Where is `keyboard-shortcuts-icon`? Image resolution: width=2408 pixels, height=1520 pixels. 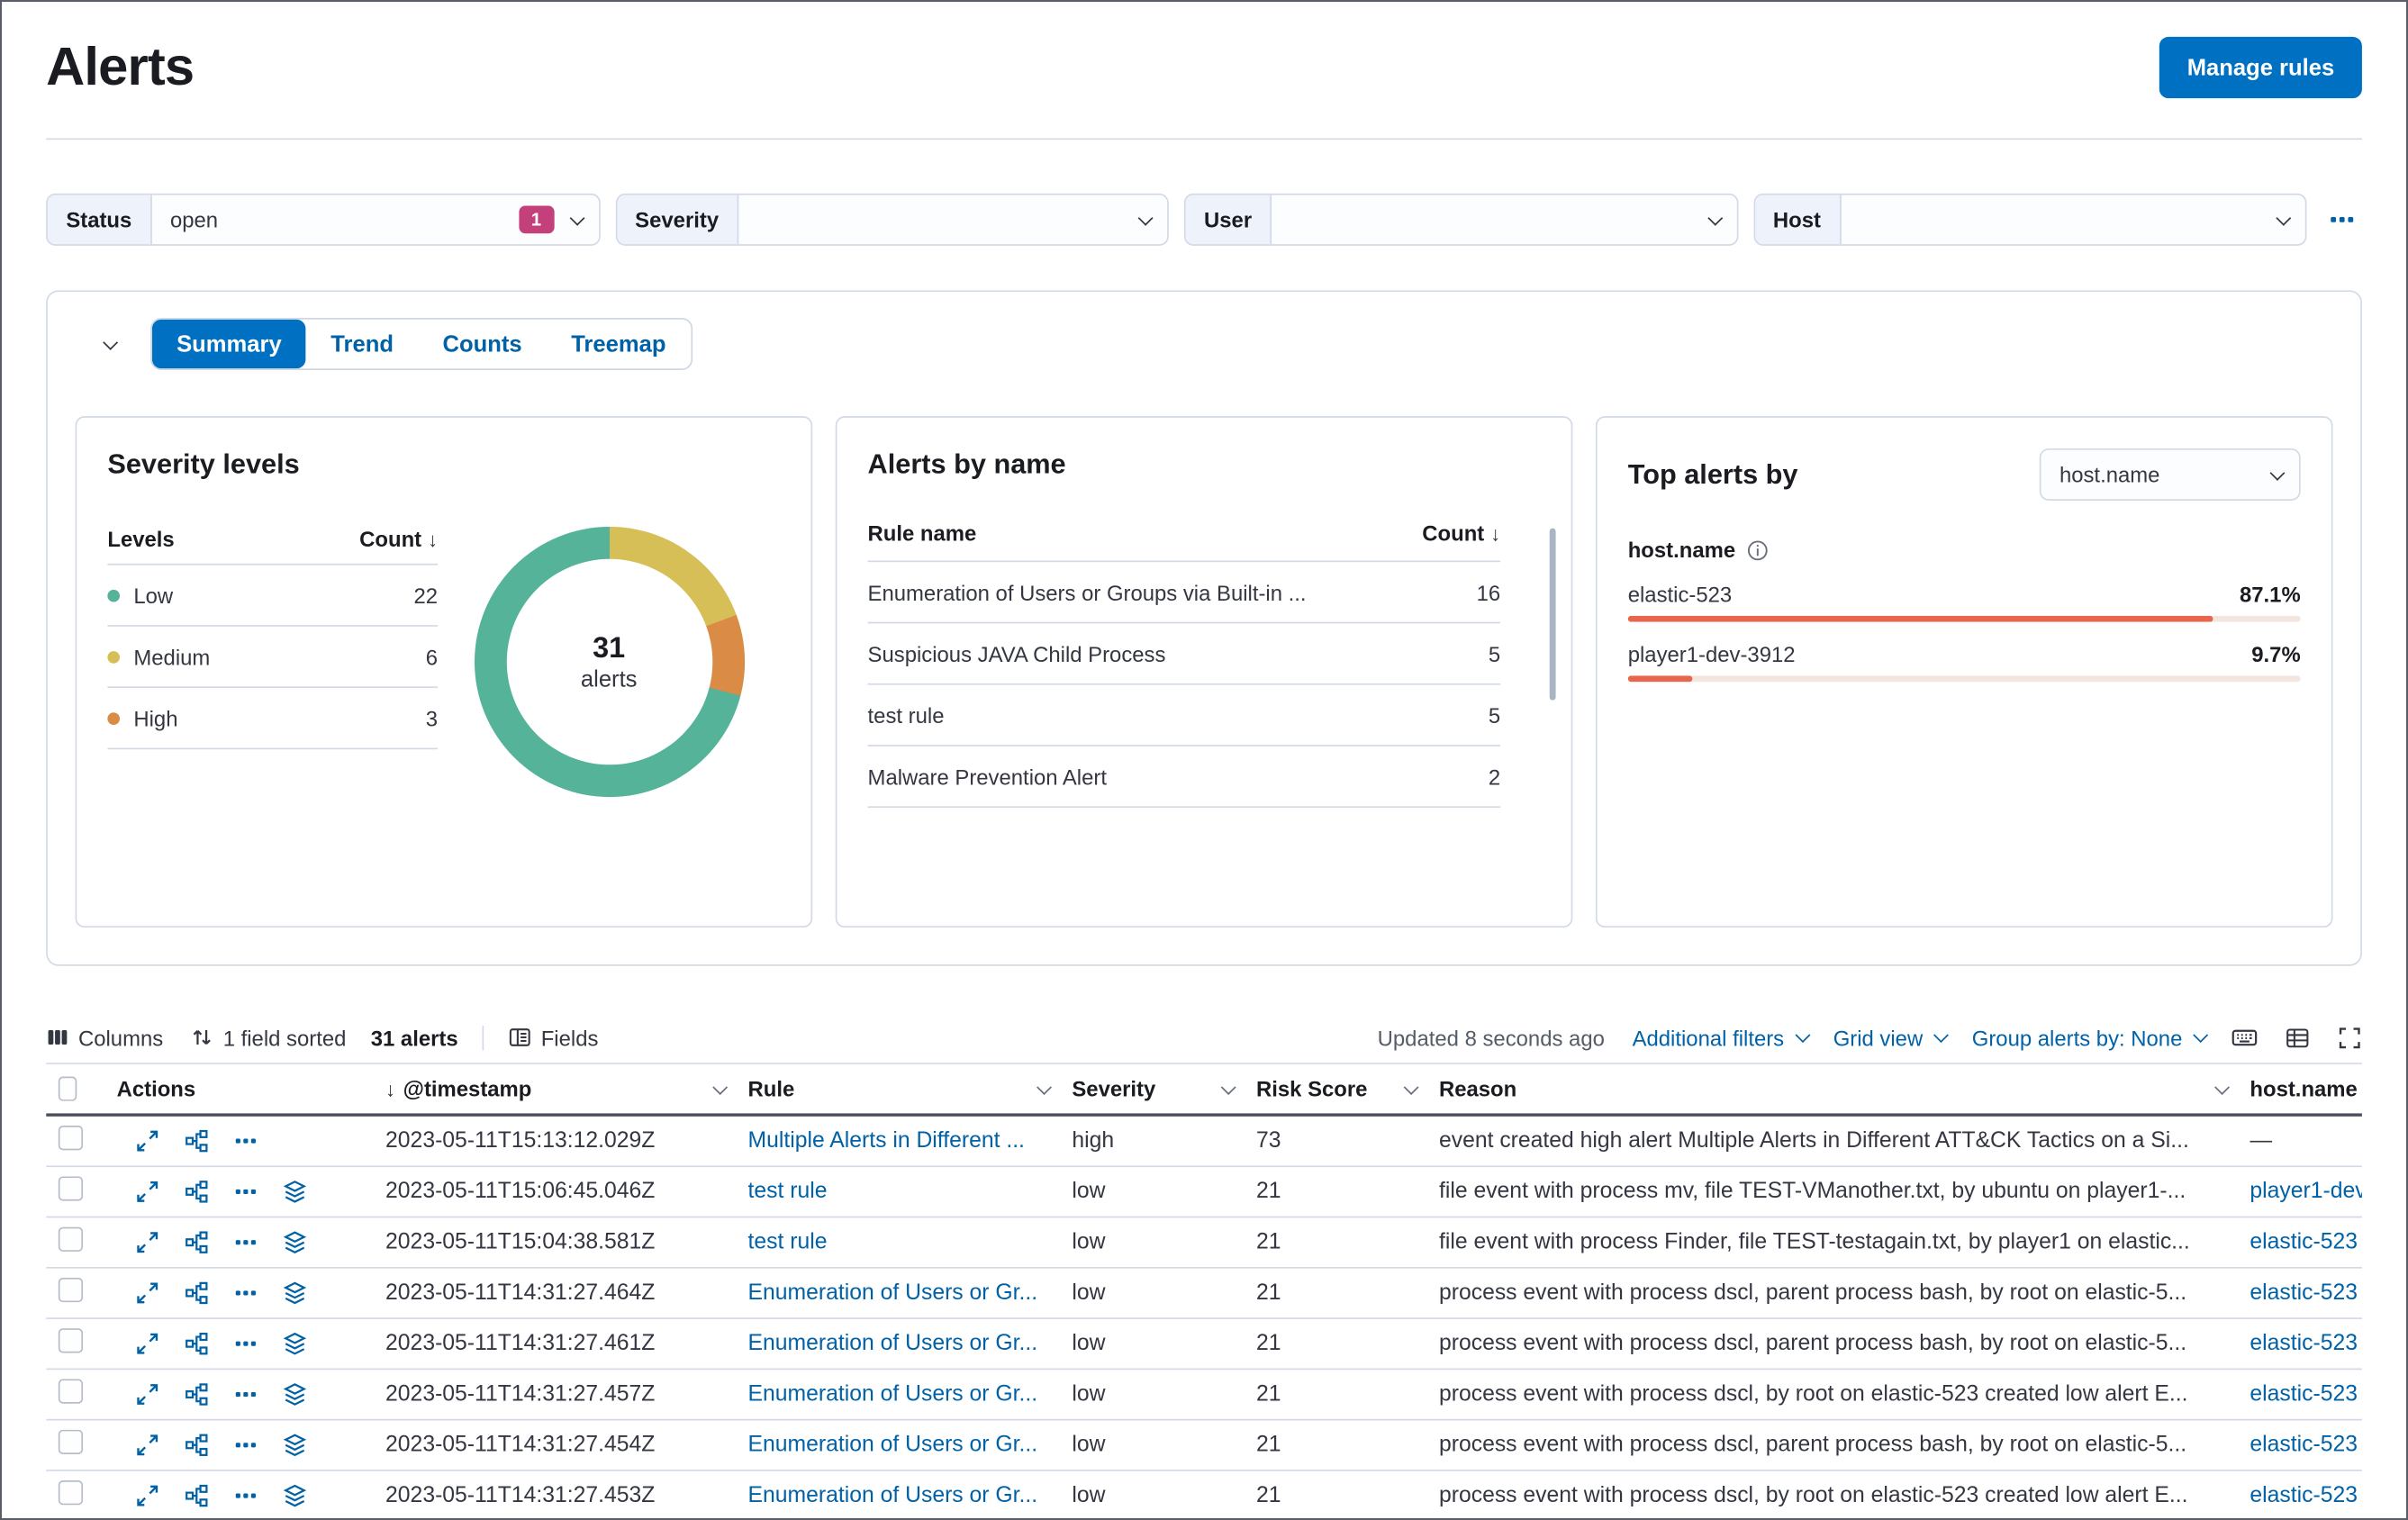 keyboard-shortcuts-icon is located at coordinates (2244, 1038).